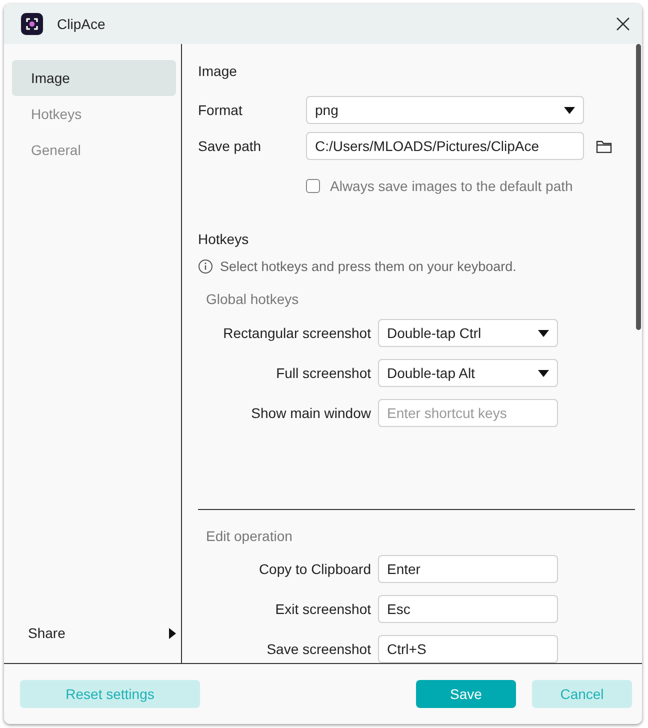  I want to click on field-label: Rectangular screenshot, so click(296, 333).